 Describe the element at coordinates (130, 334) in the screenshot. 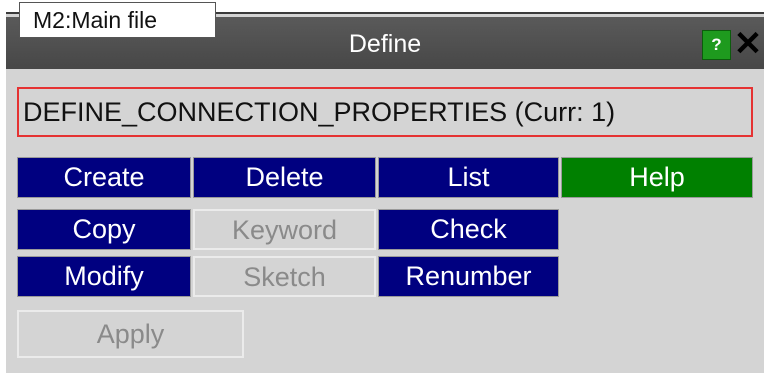

I see `apply-button: Apply` at that location.